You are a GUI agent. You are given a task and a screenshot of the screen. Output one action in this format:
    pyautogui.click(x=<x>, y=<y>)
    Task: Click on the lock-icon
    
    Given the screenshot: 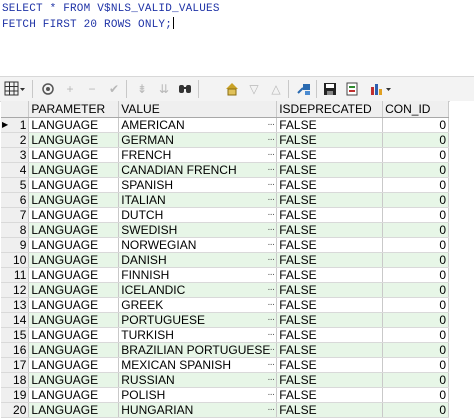 What is the action you would take?
    pyautogui.click(x=48, y=89)
    